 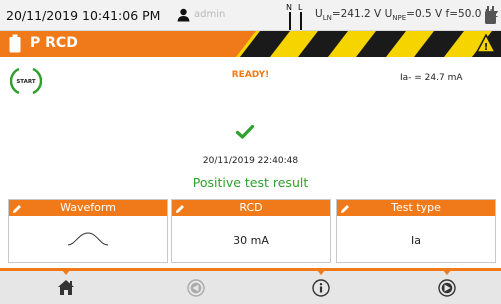 What do you see at coordinates (416, 240) in the screenshot?
I see `test-type-value: Ia` at bounding box center [416, 240].